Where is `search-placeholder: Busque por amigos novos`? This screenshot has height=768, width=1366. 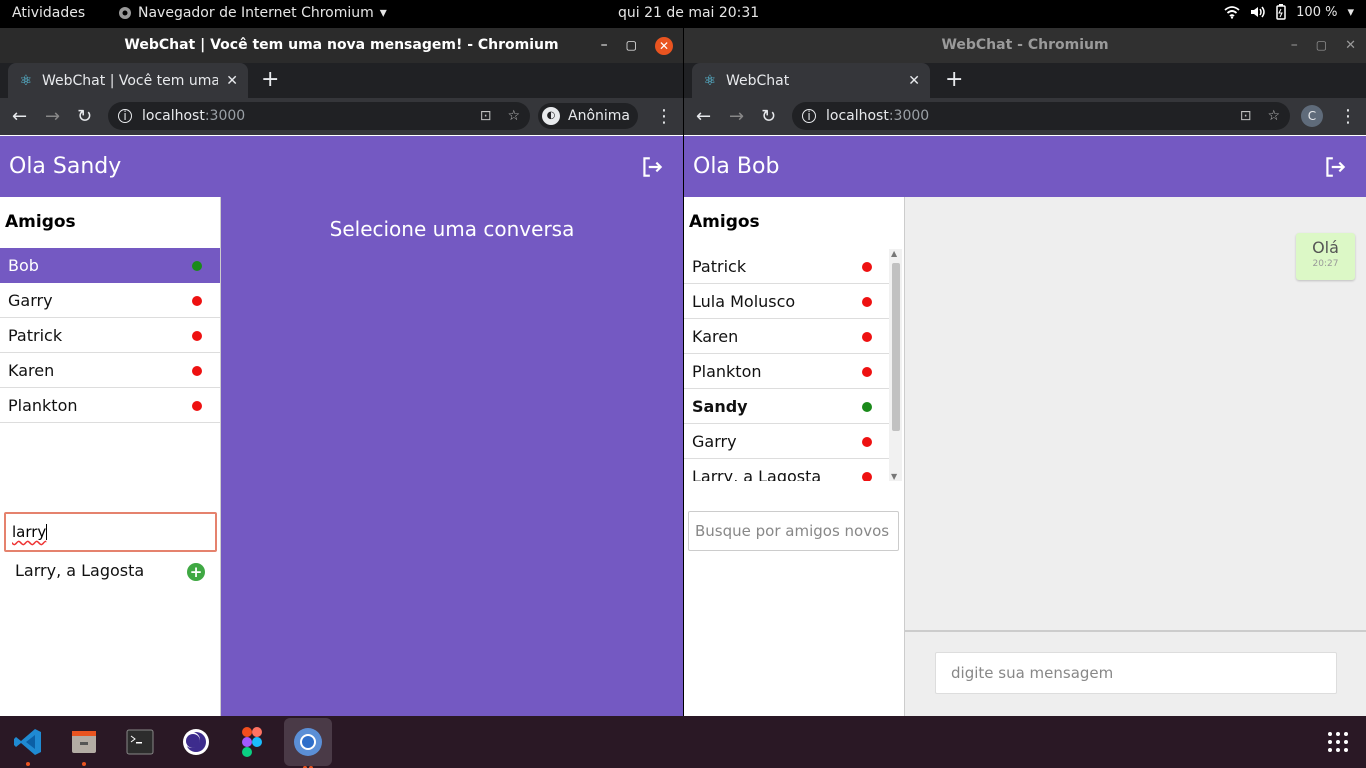
search-placeholder: Busque por amigos novos is located at coordinates (792, 531).